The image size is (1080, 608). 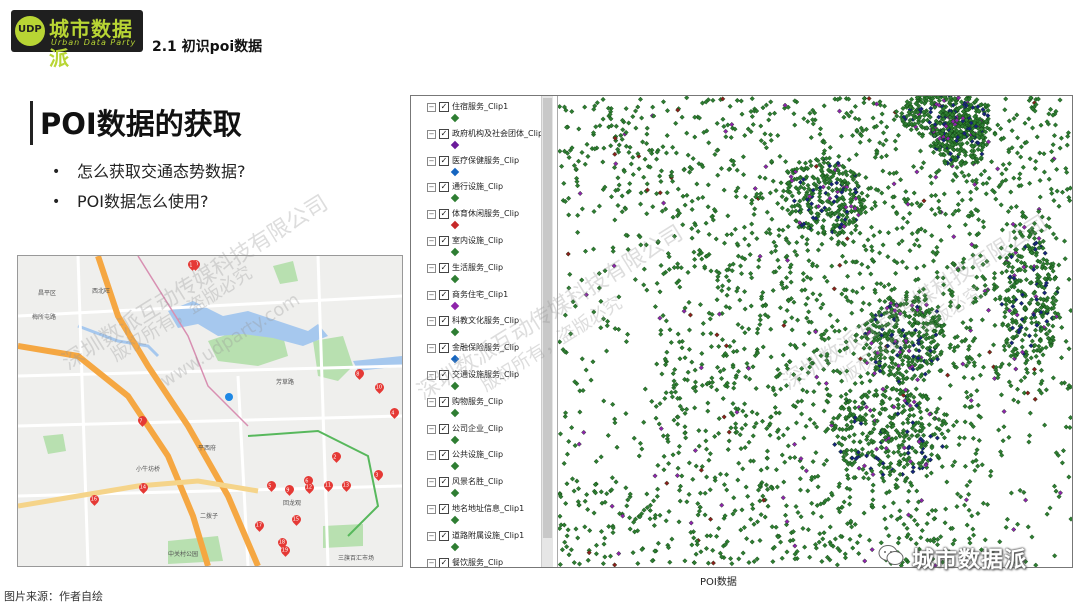 What do you see at coordinates (476, 166) in the screenshot?
I see `layer-item: − ✓ 医疗保健服务_Clip` at bounding box center [476, 166].